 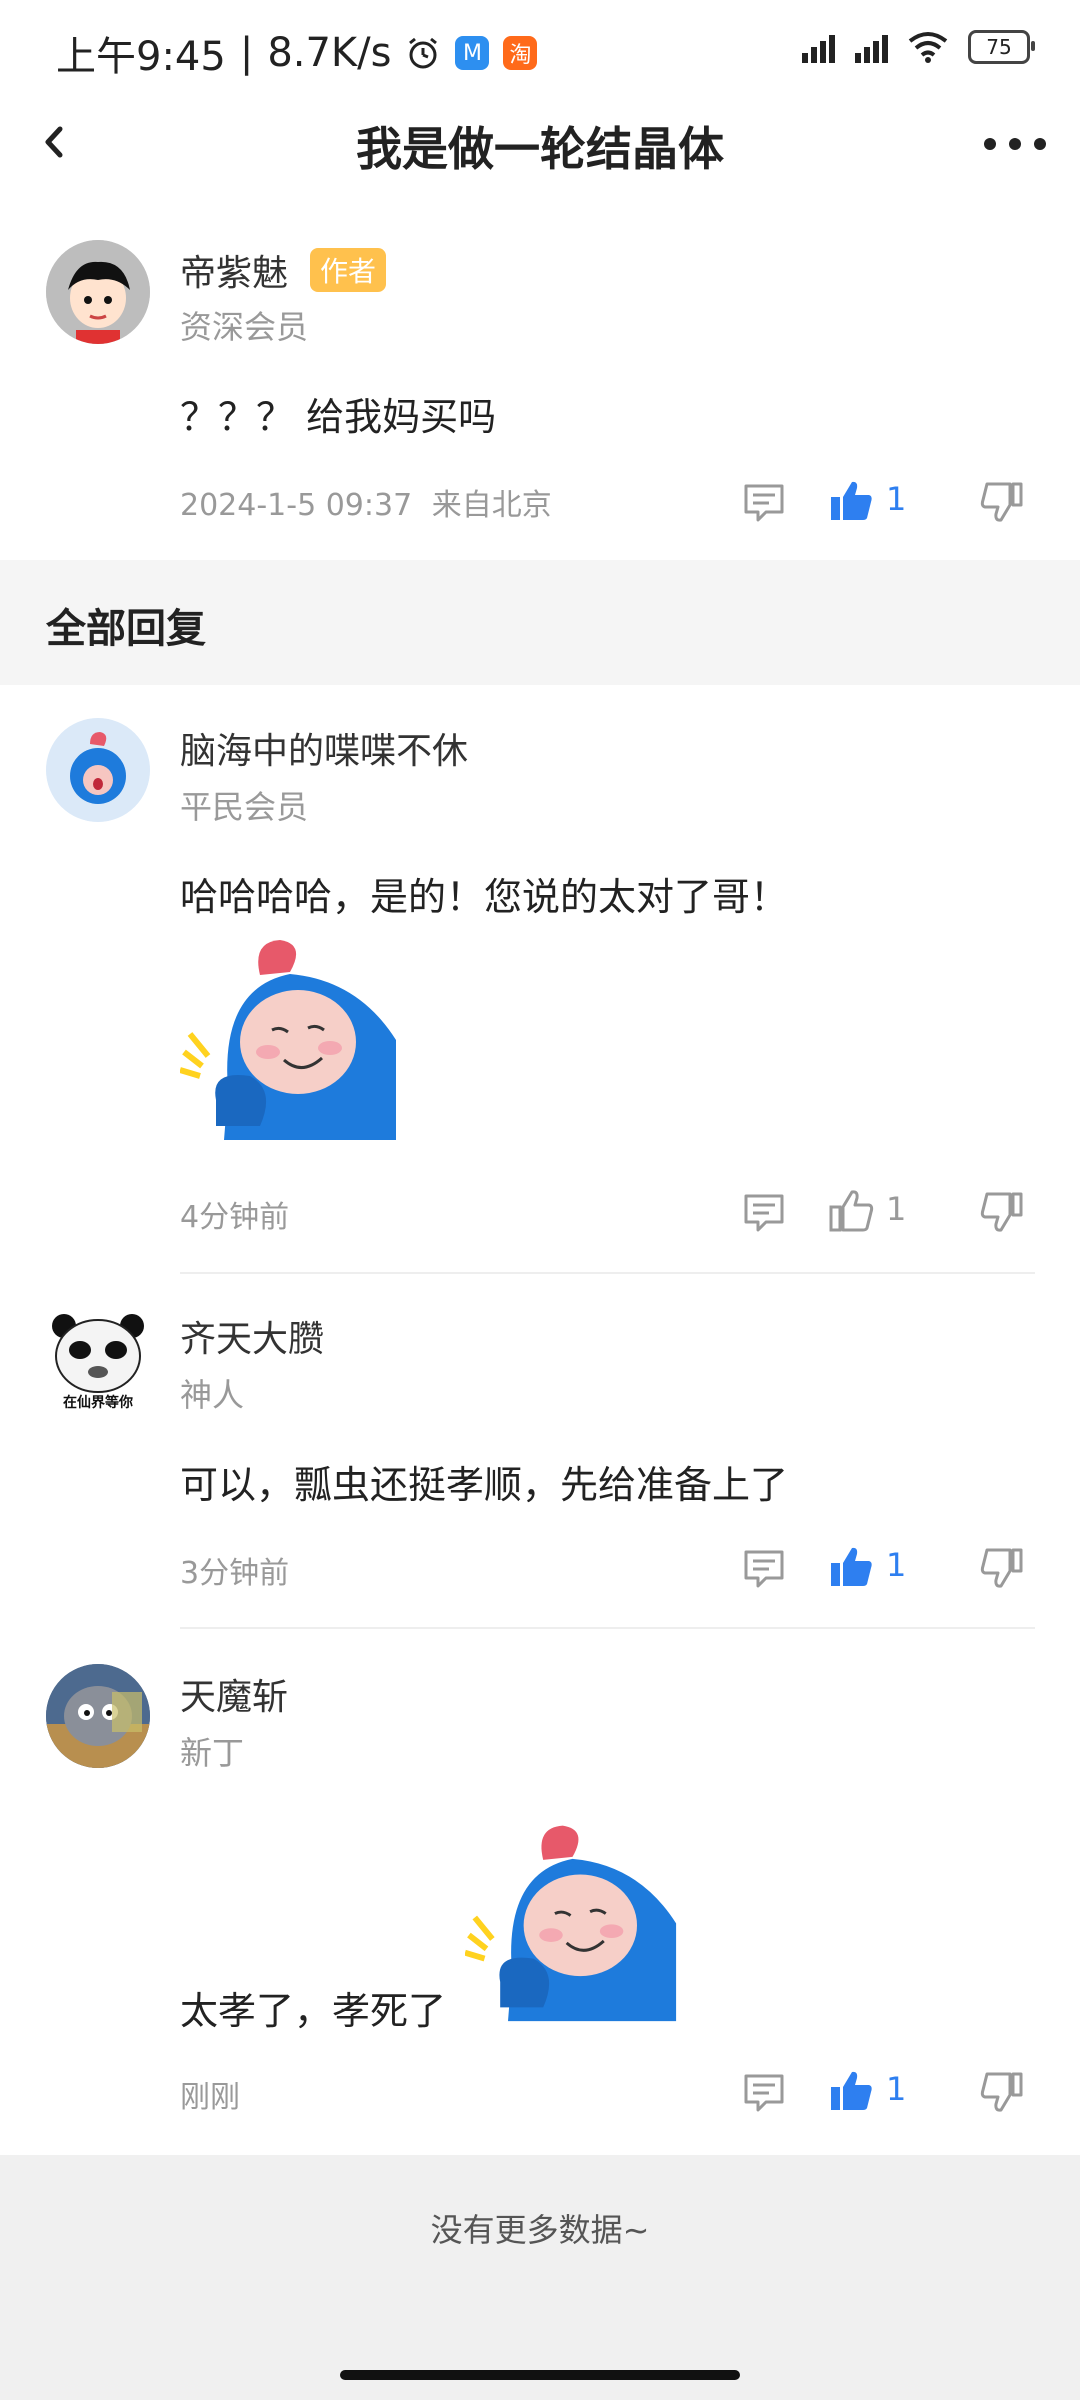 What do you see at coordinates (348, 270) in the screenshot?
I see `author-badge: 作者` at bounding box center [348, 270].